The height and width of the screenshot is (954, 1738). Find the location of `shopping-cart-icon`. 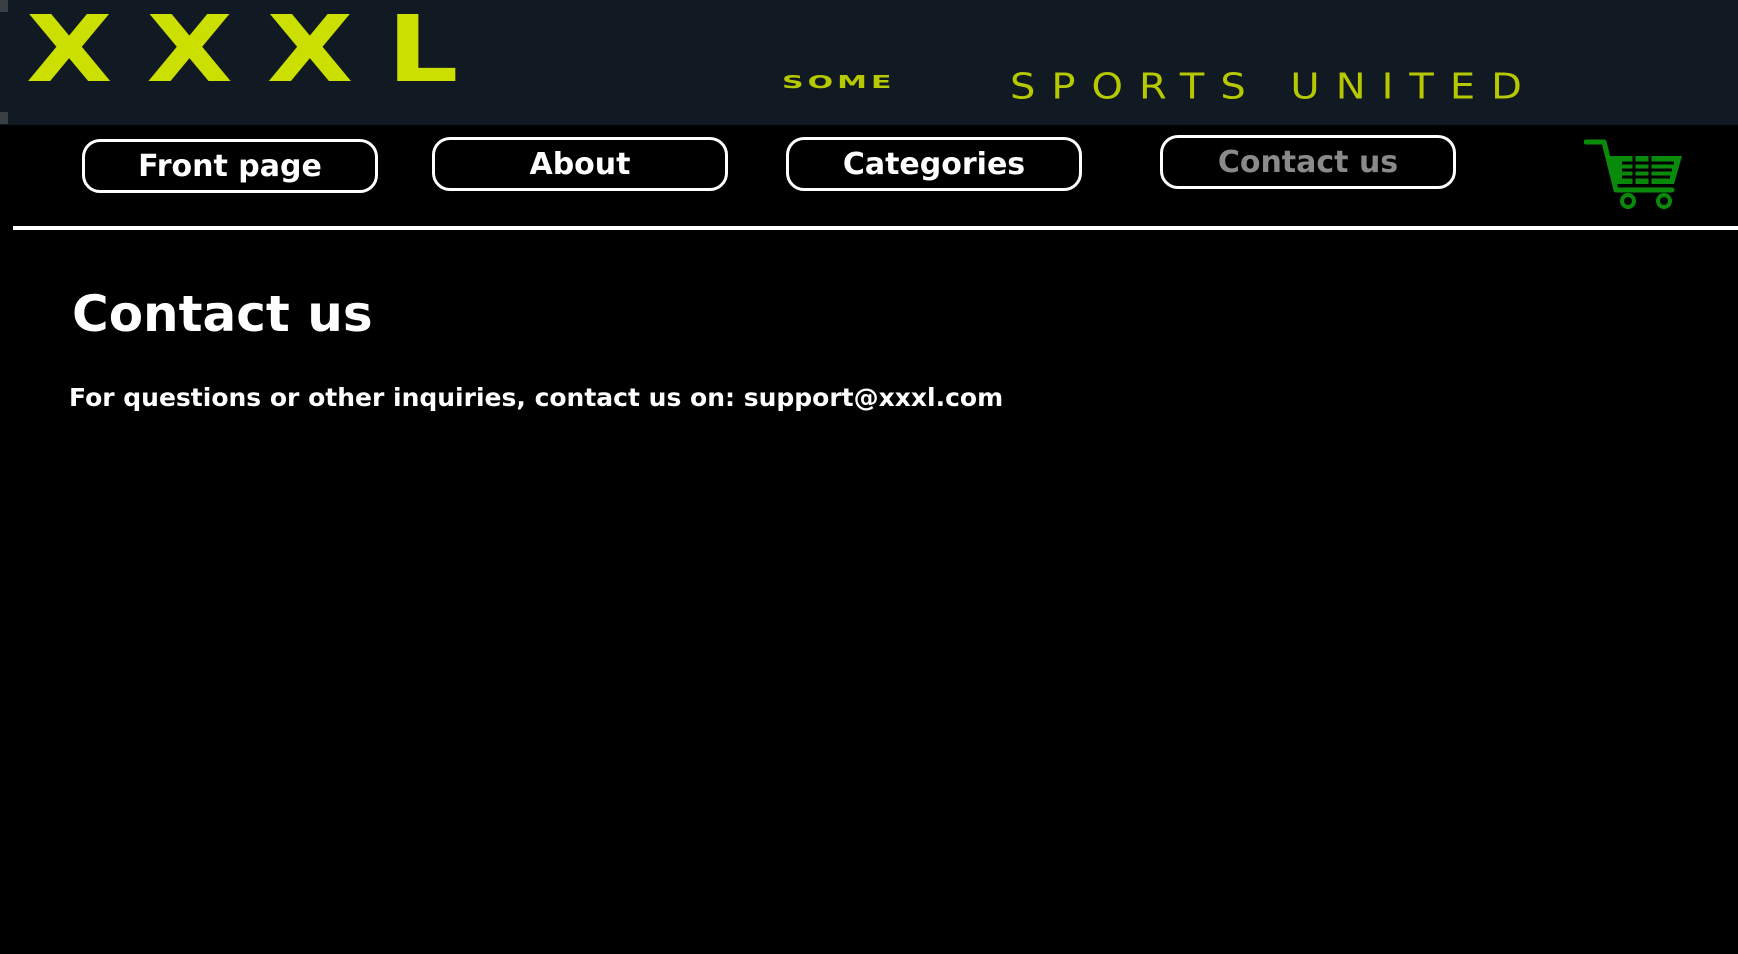

shopping-cart-icon is located at coordinates (1634, 174).